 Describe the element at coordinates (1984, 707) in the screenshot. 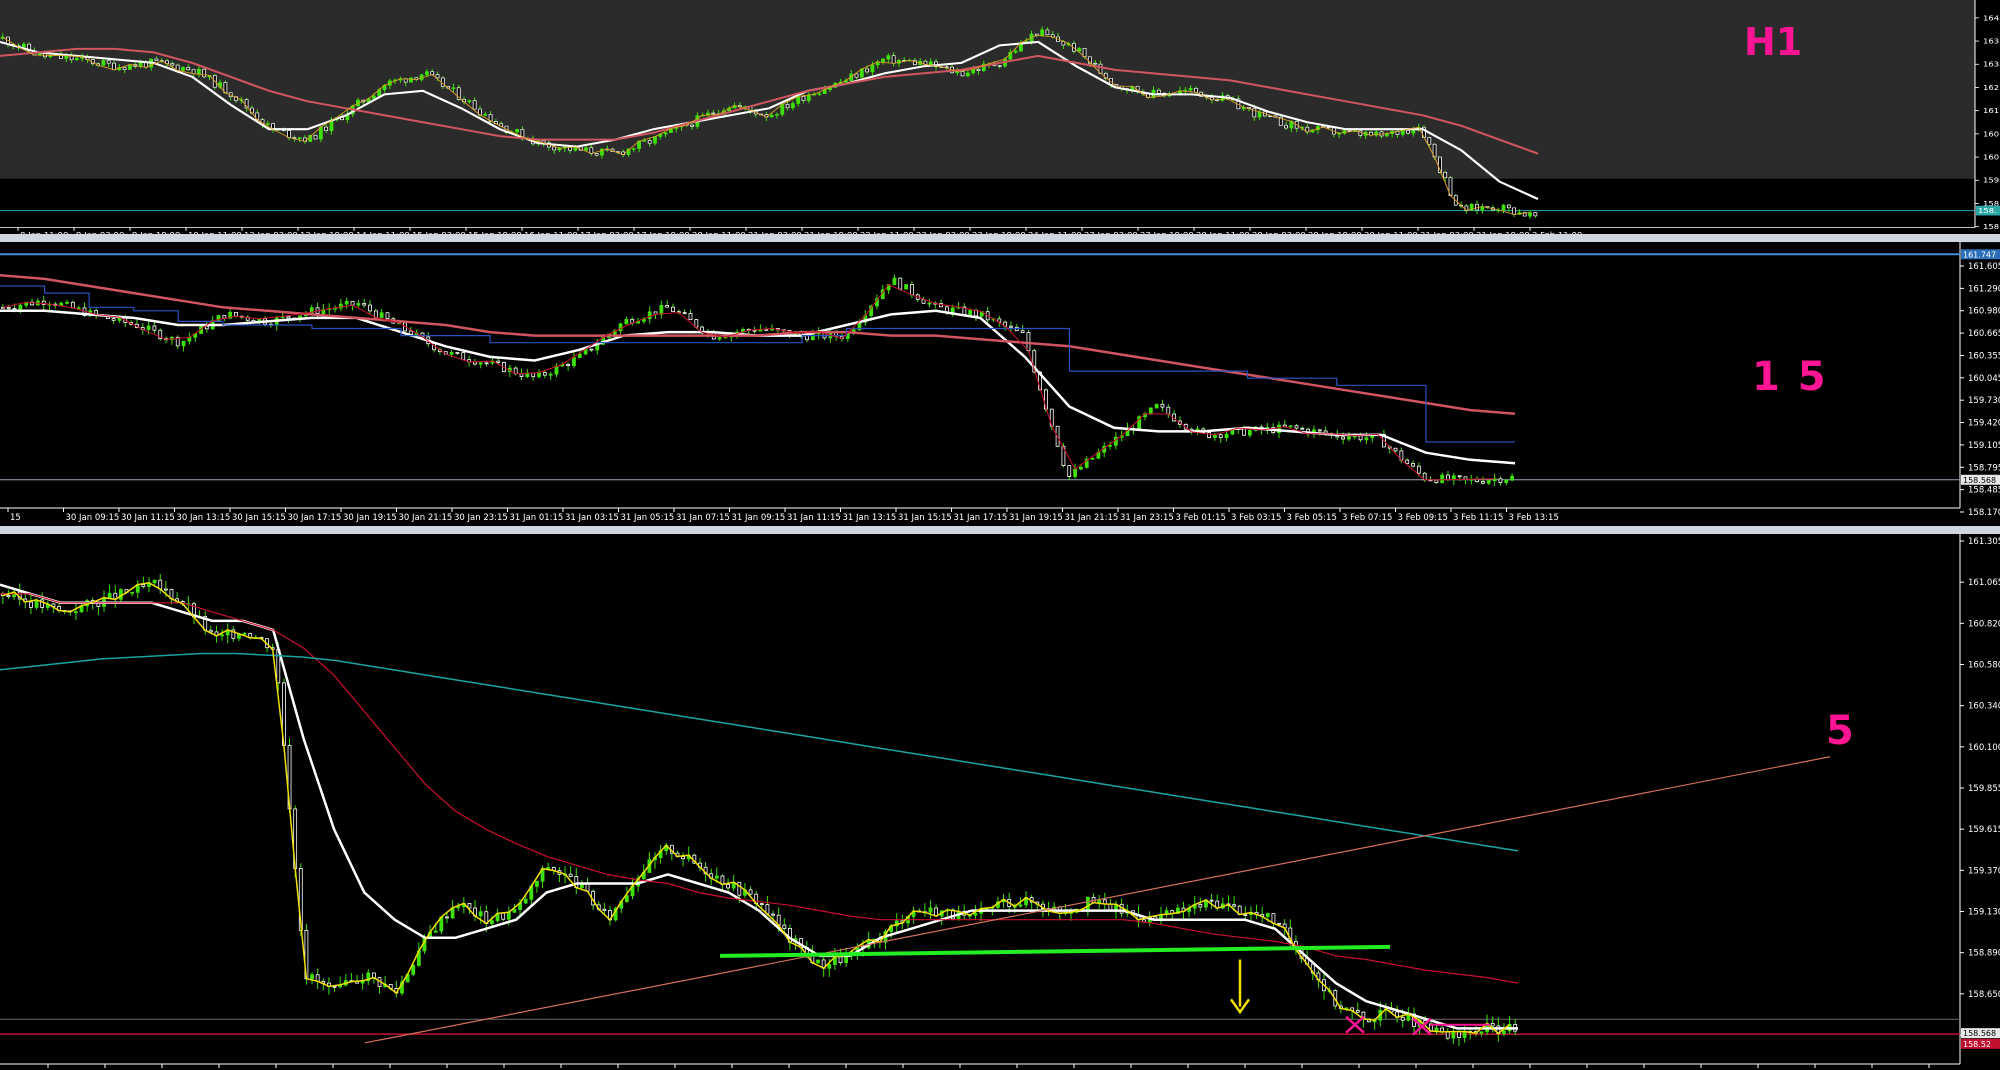

I see `price-label: 160.340` at that location.